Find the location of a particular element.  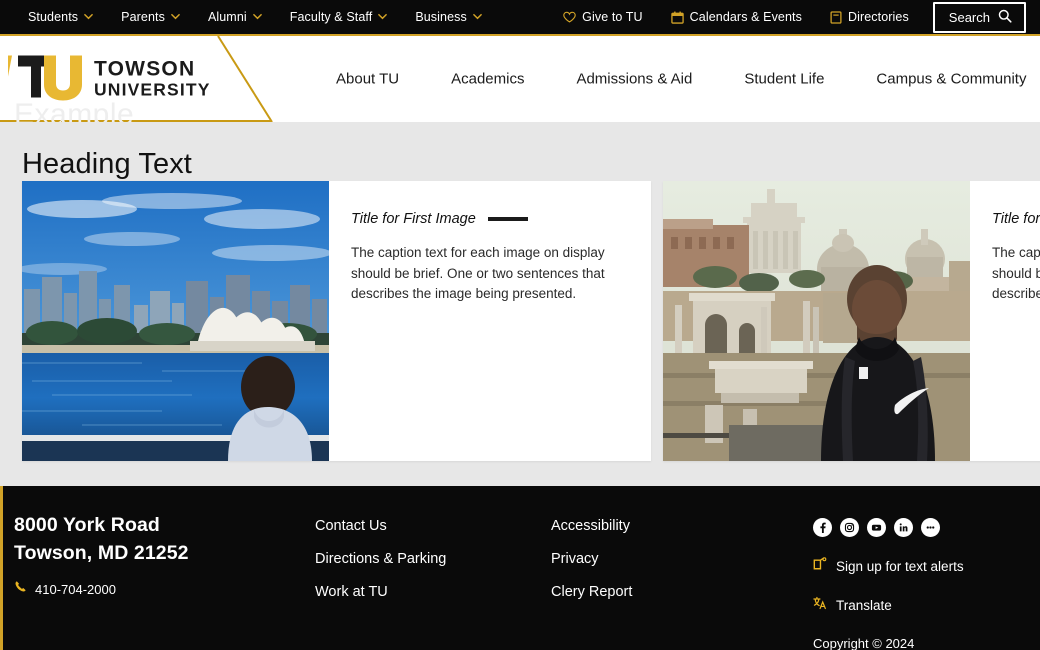

footer-links-column-2: Accessibility Privacy Clery Report is located at coordinates (591, 567).